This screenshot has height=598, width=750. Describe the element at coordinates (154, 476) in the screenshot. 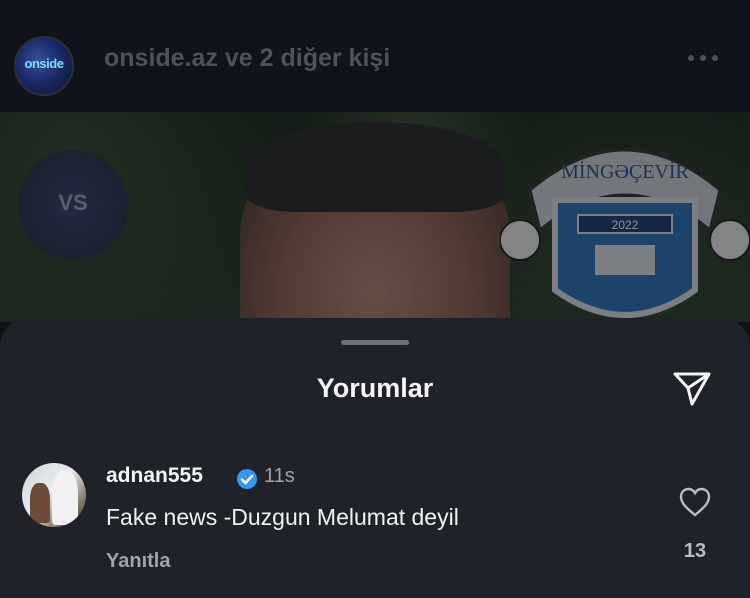

I see `comment-username: adnan555` at that location.